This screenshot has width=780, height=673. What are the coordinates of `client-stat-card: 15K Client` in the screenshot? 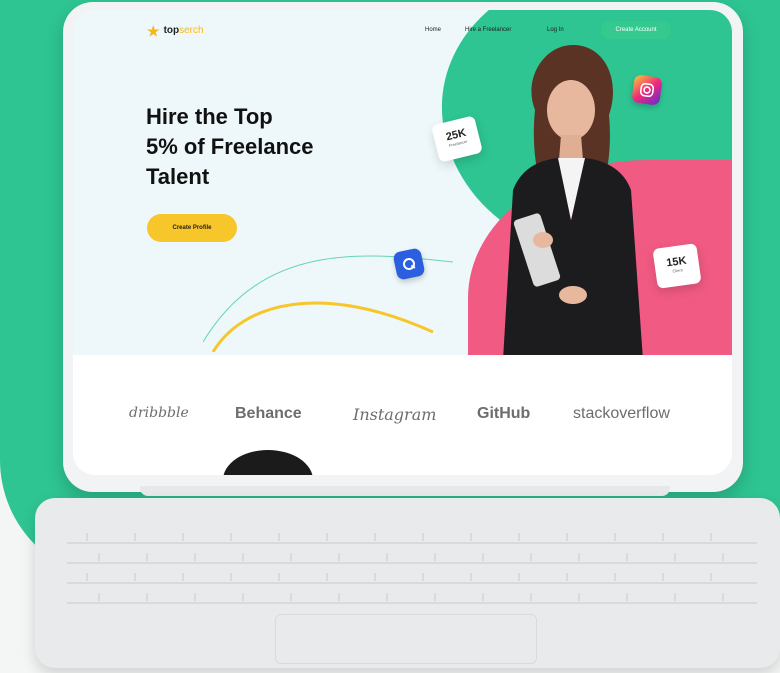 It's located at (677, 266).